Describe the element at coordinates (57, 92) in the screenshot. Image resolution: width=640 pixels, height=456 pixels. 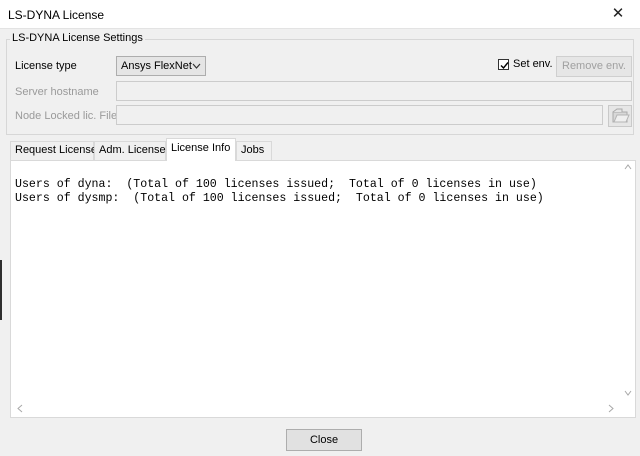
I see `server-hostname-label: Server hostname` at that location.